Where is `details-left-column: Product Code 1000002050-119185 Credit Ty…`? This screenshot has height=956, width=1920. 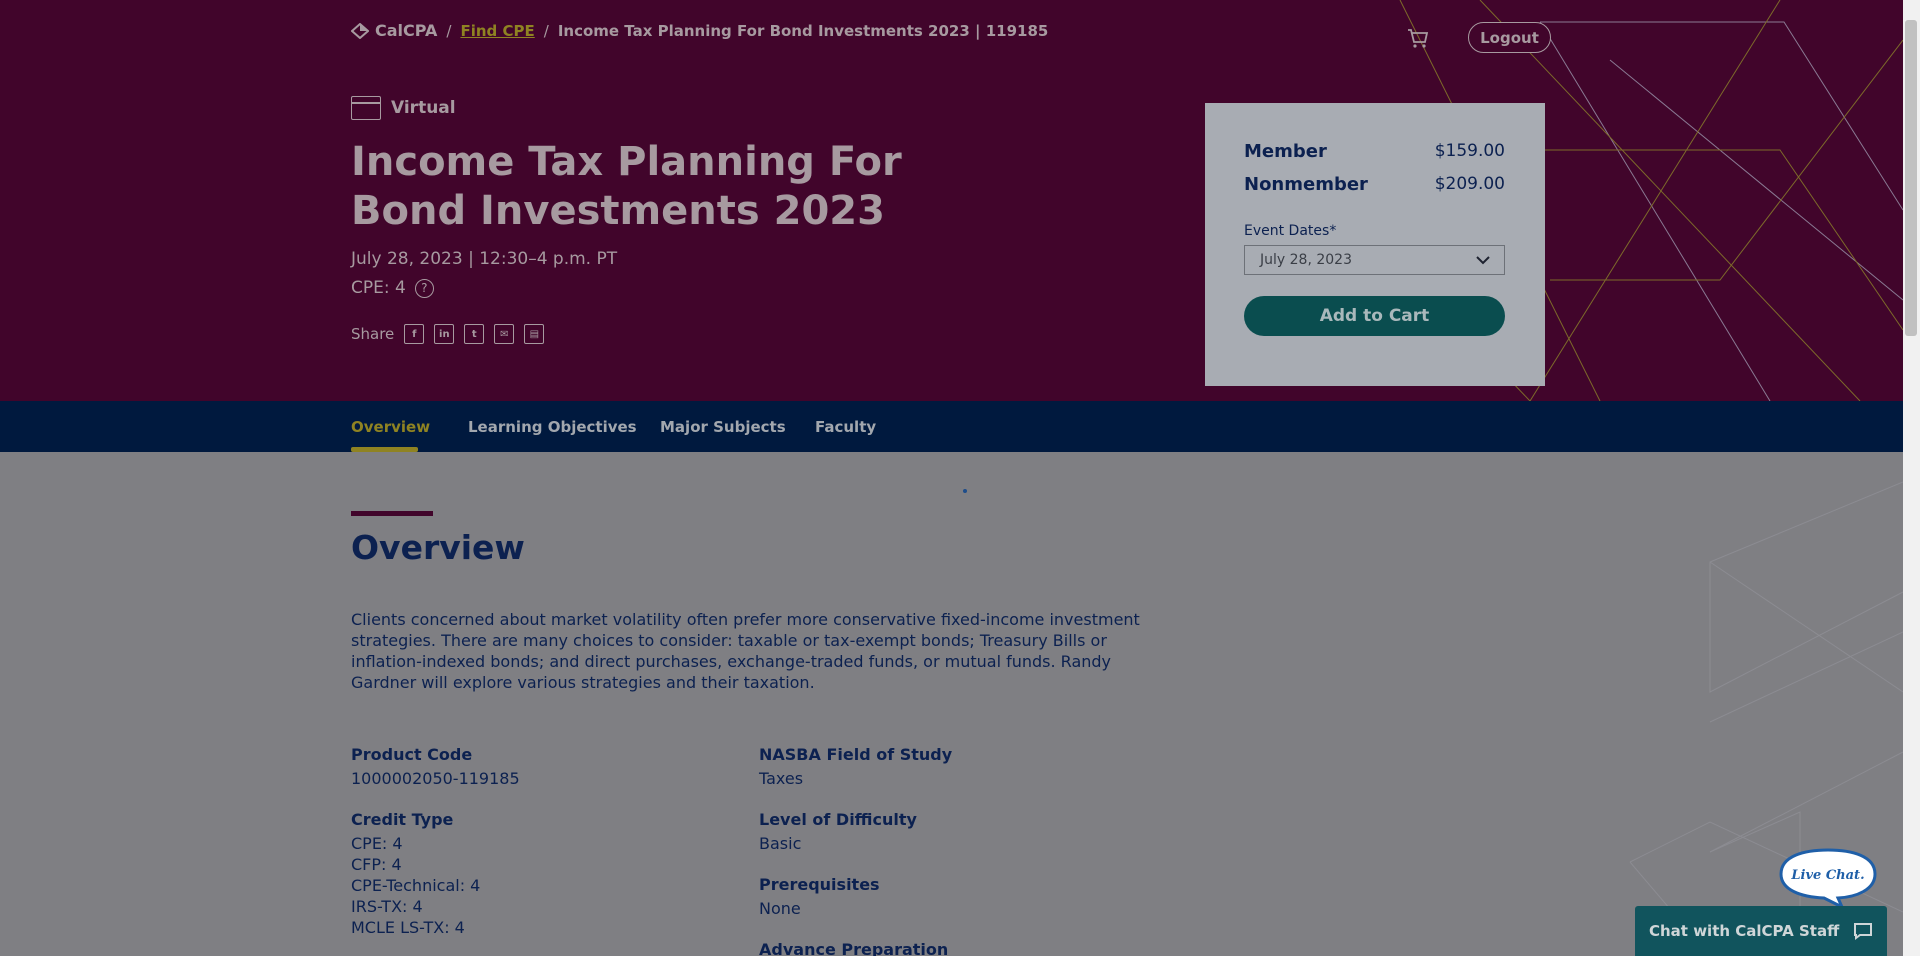
details-left-column: Product Code 1000002050-119185 Credit Ty… is located at coordinates (541, 850).